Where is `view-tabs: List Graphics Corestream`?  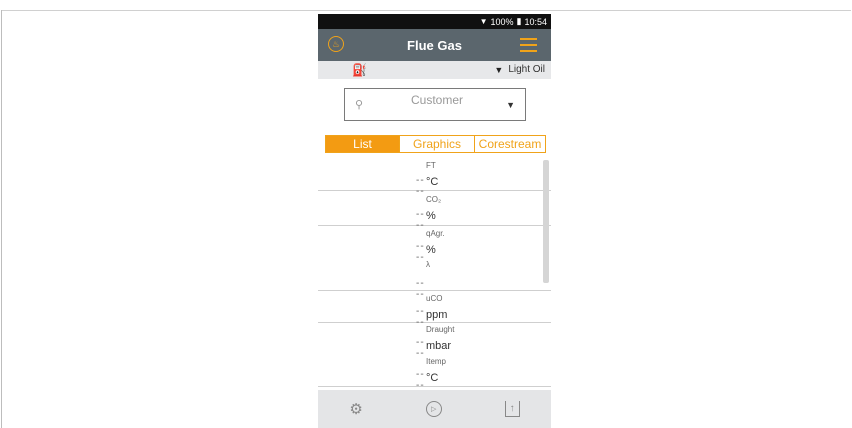 view-tabs: List Graphics Corestream is located at coordinates (435, 144).